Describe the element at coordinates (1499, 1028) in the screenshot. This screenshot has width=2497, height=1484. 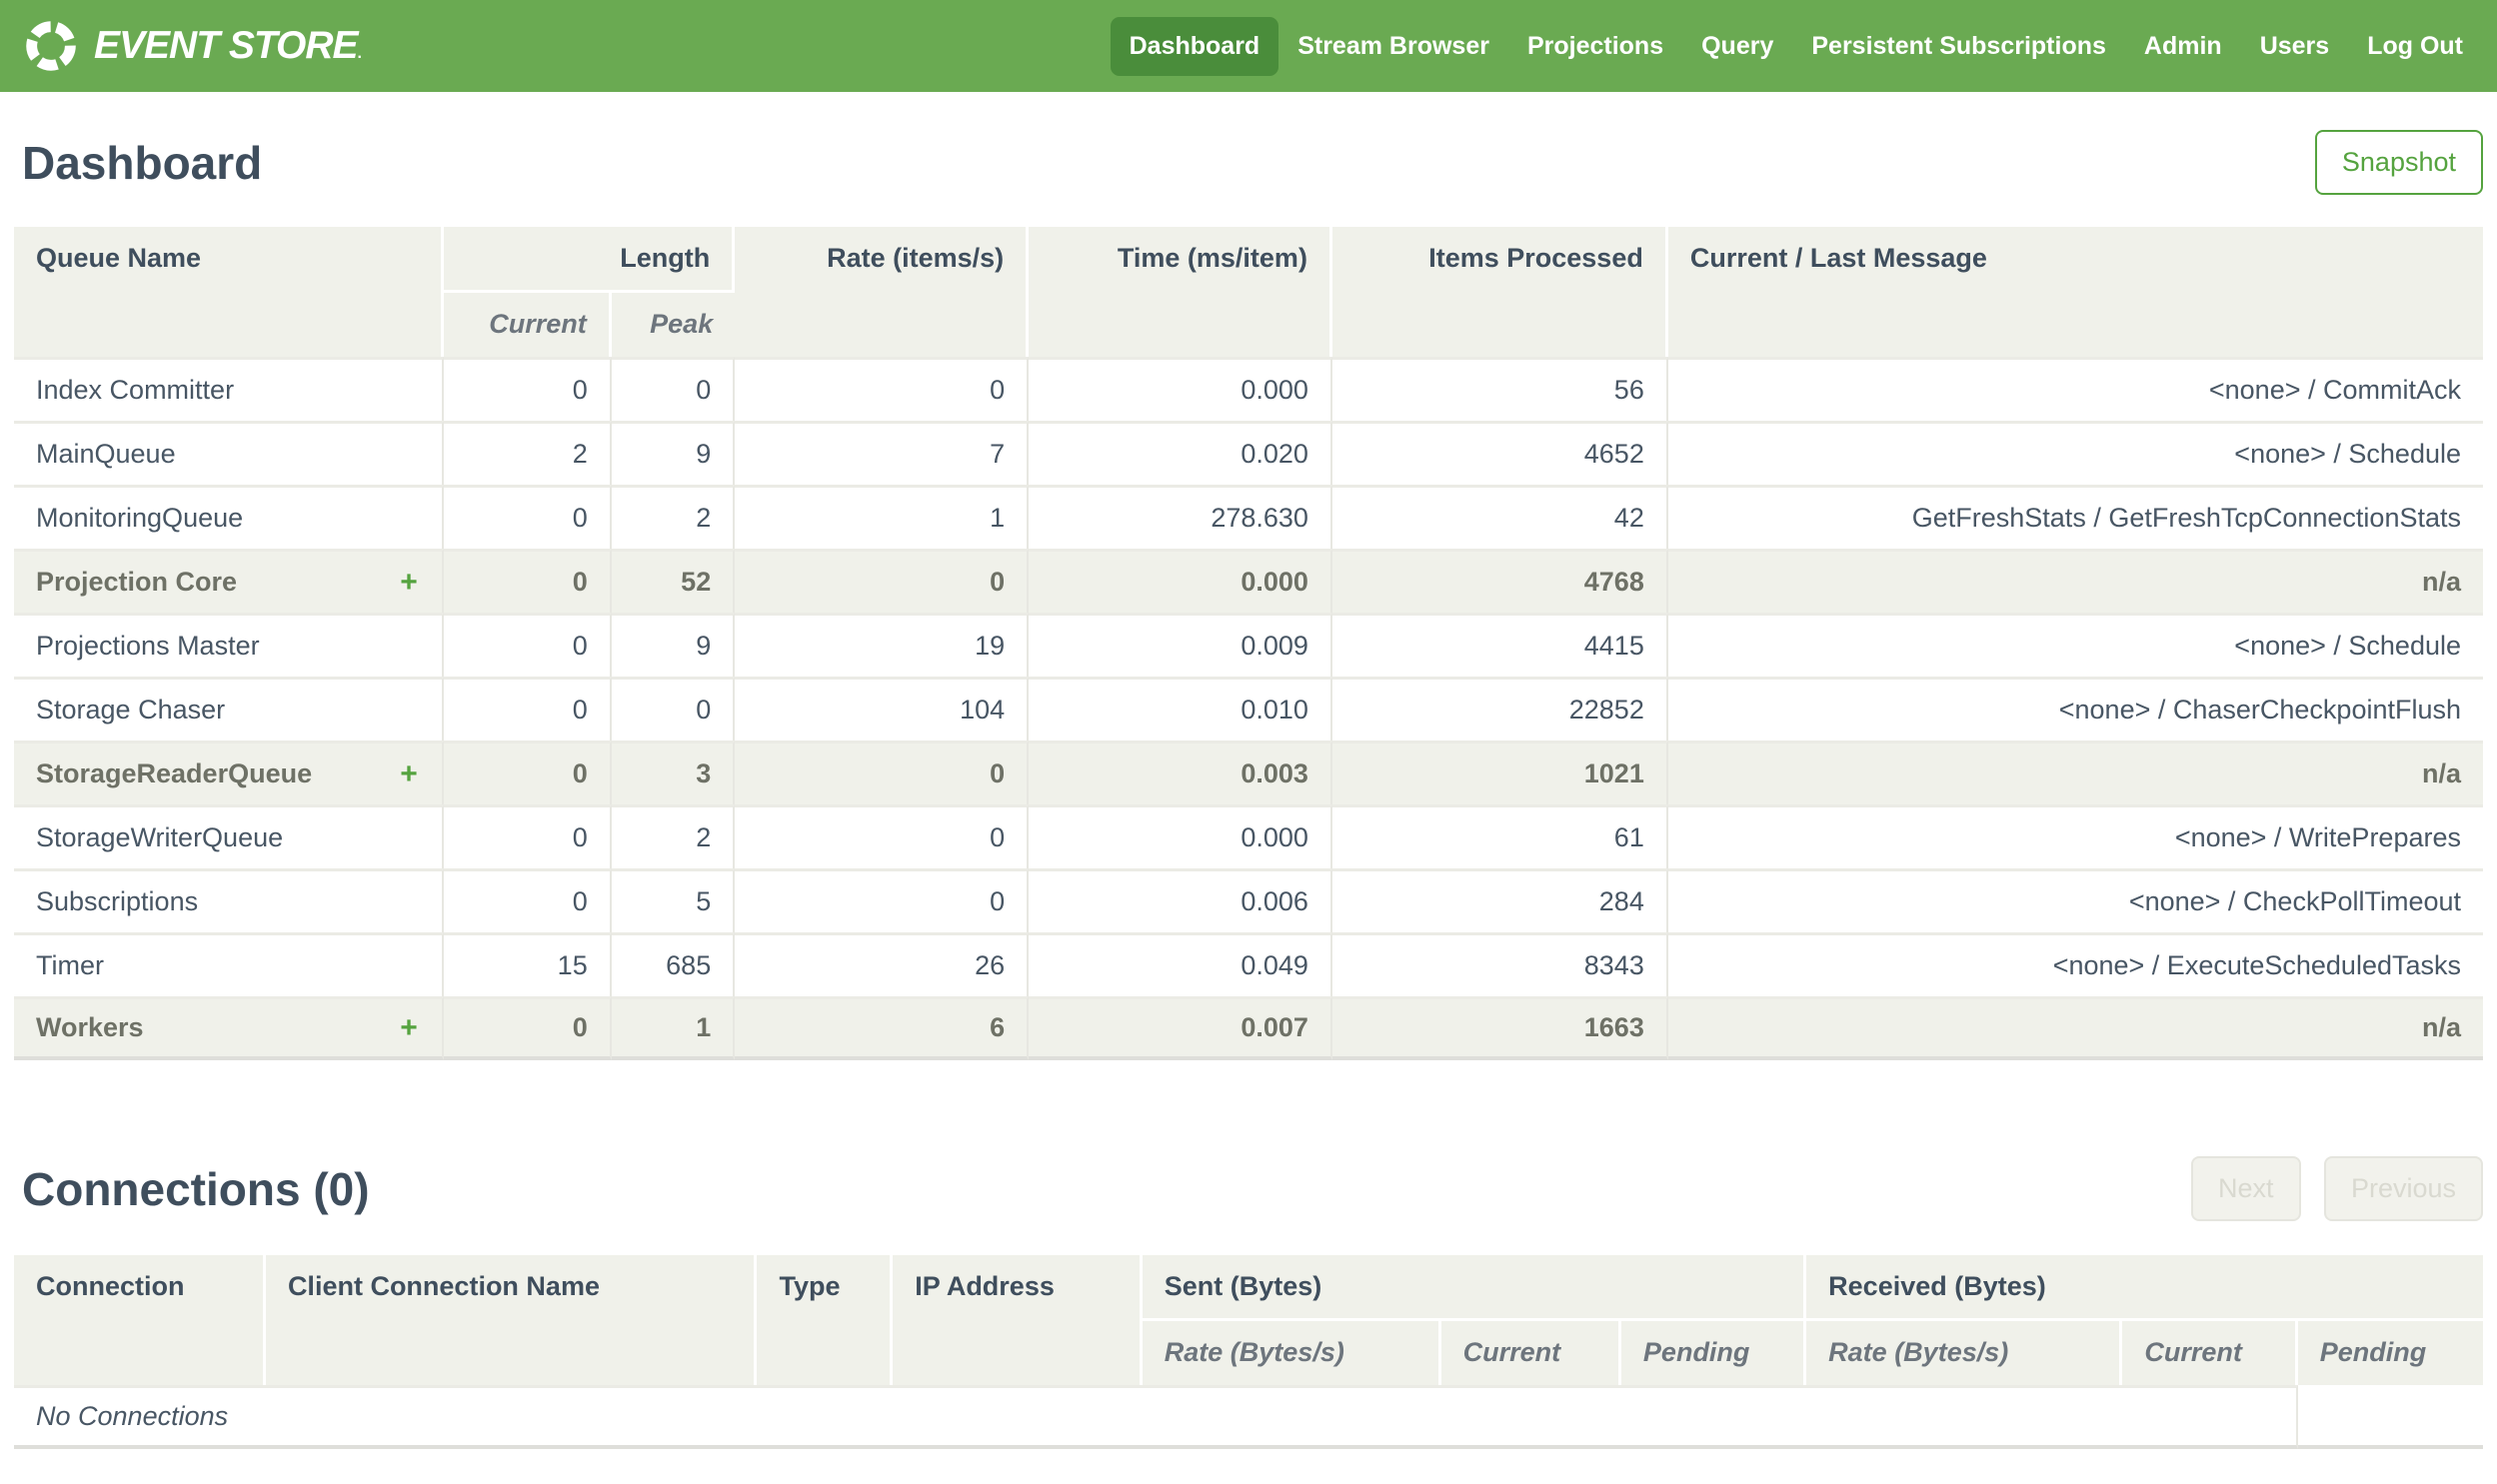
I see `queue-items-processed: 1663` at that location.